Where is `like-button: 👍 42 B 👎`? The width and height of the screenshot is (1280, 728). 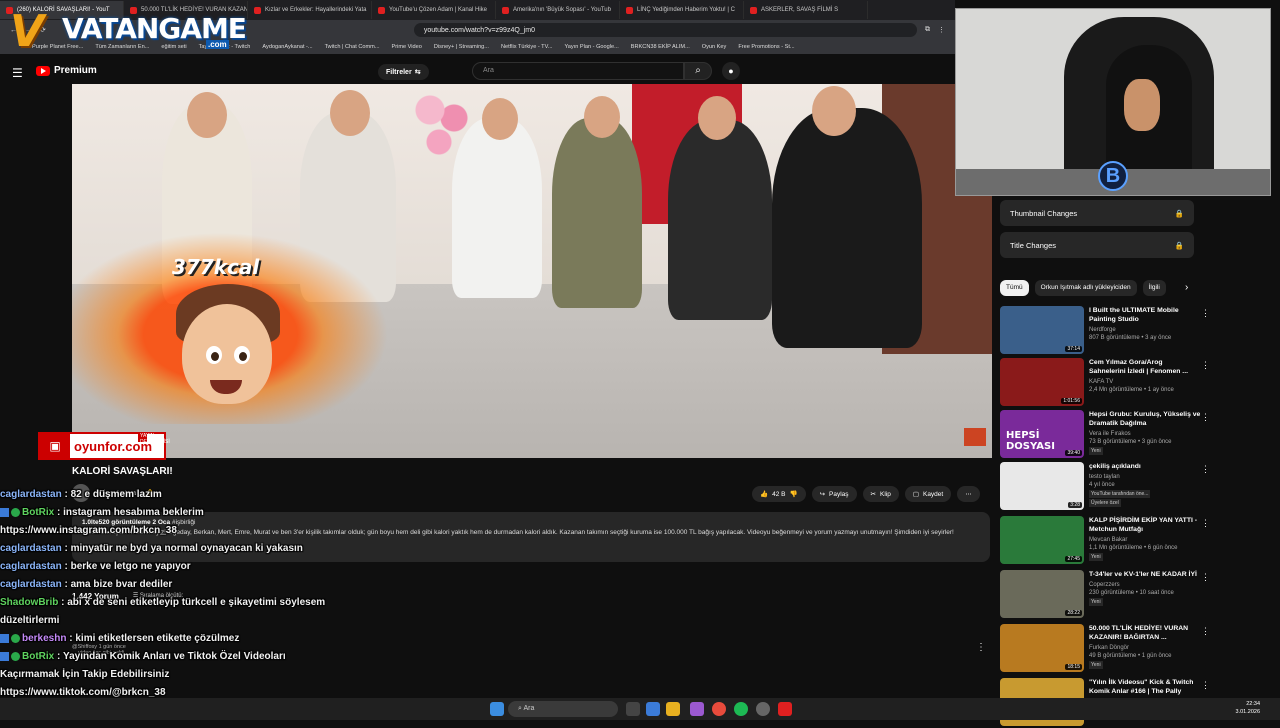 like-button: 👍 42 B 👎 is located at coordinates (779, 494).